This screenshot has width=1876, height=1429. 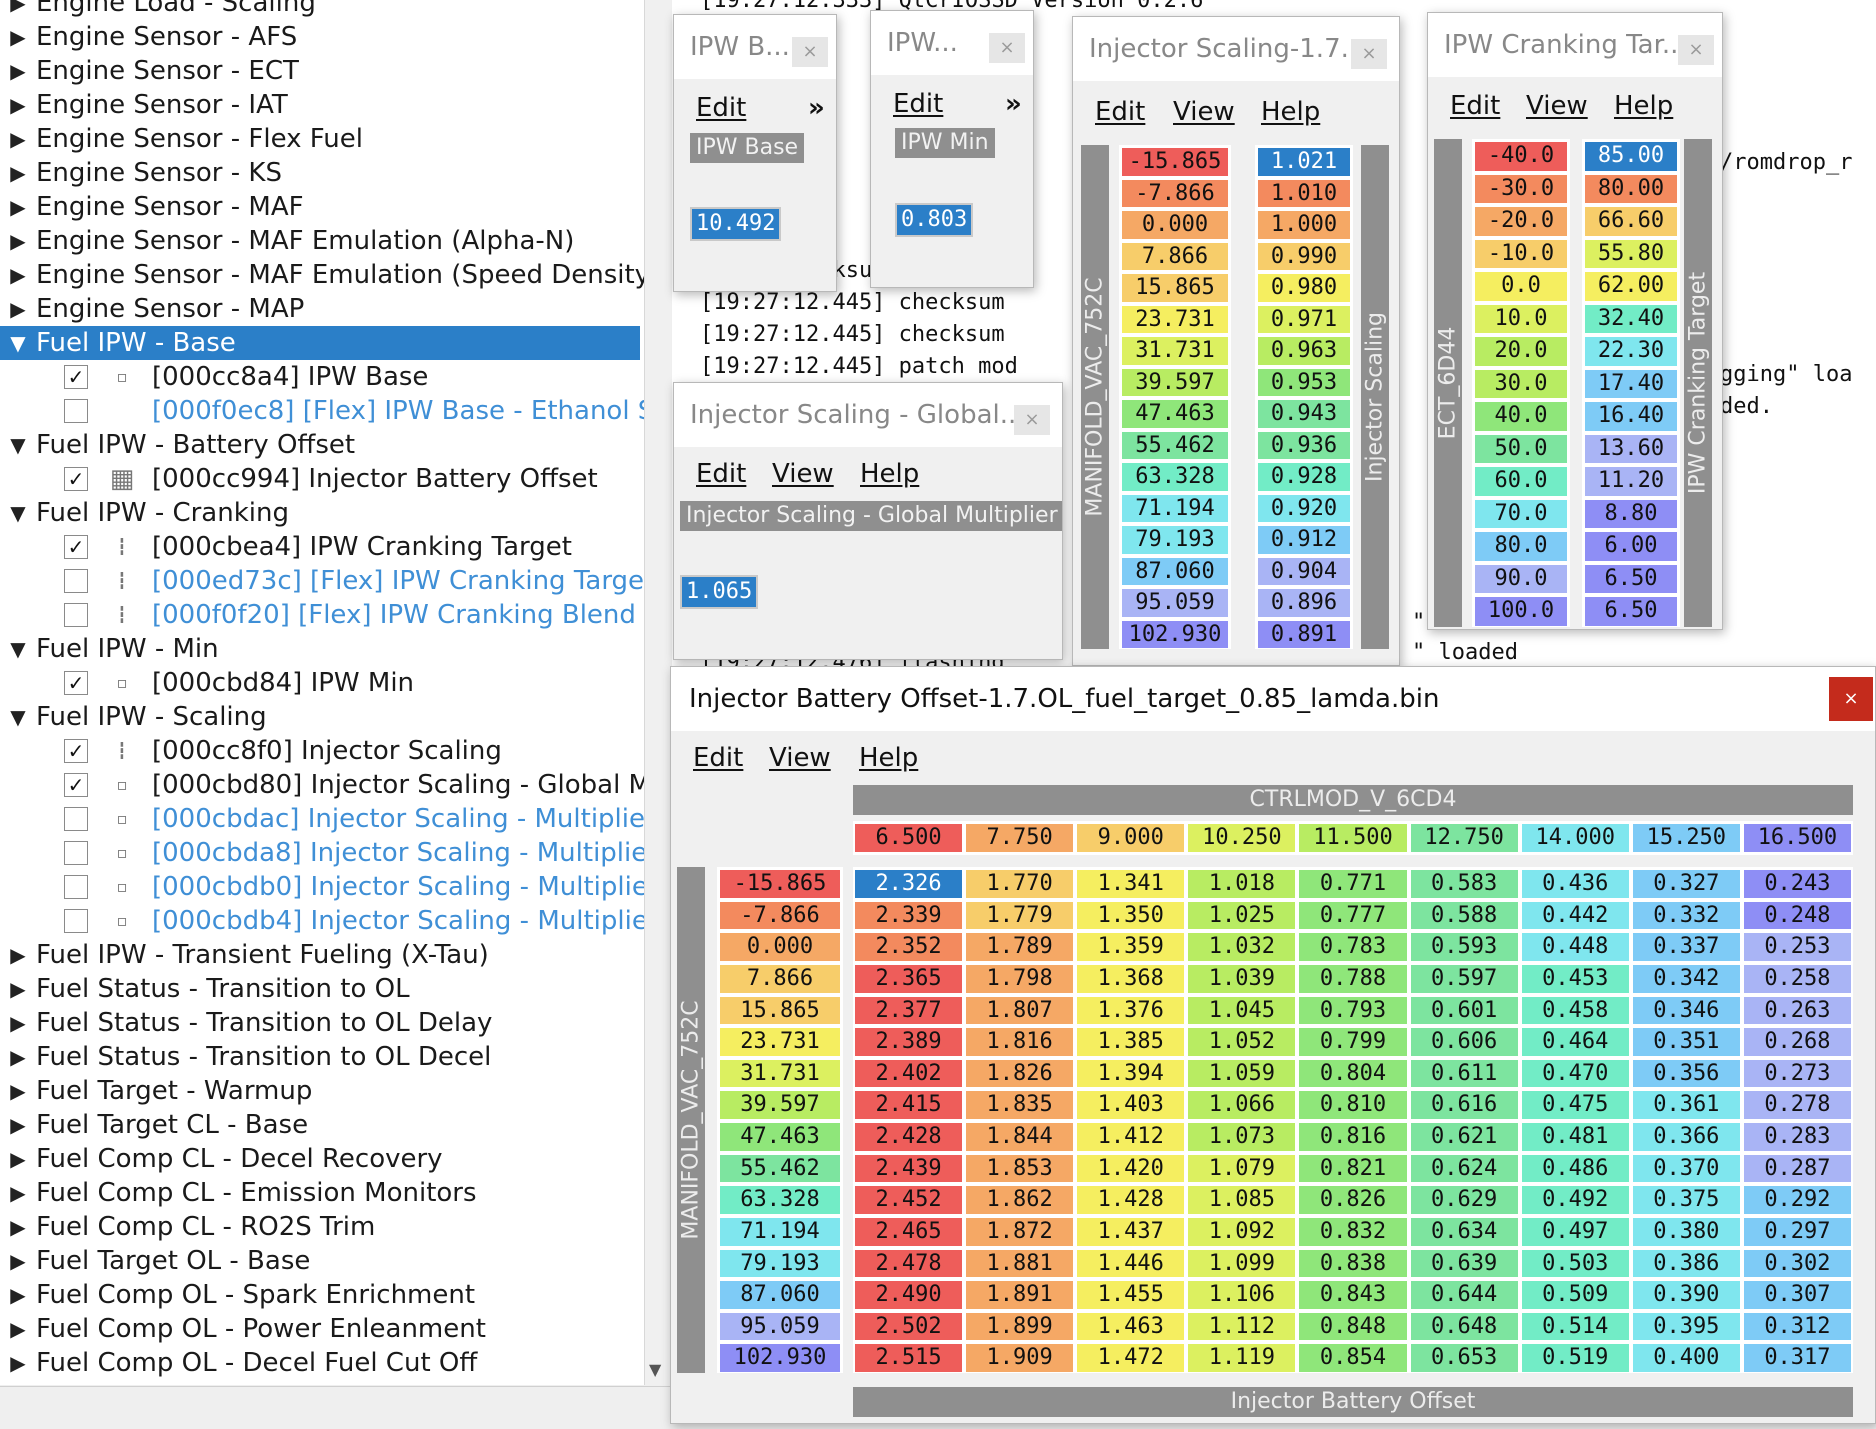 What do you see at coordinates (1464, 1200) in the screenshot?
I see `table-cell: 0.629` at bounding box center [1464, 1200].